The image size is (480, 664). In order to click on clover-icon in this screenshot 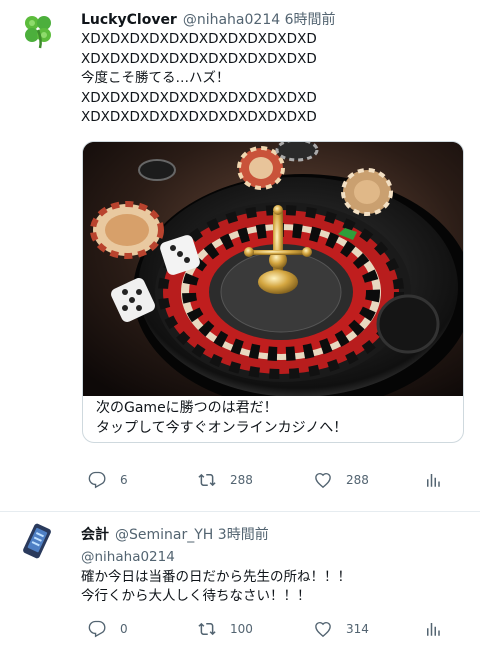, I will do `click(38, 30)`.